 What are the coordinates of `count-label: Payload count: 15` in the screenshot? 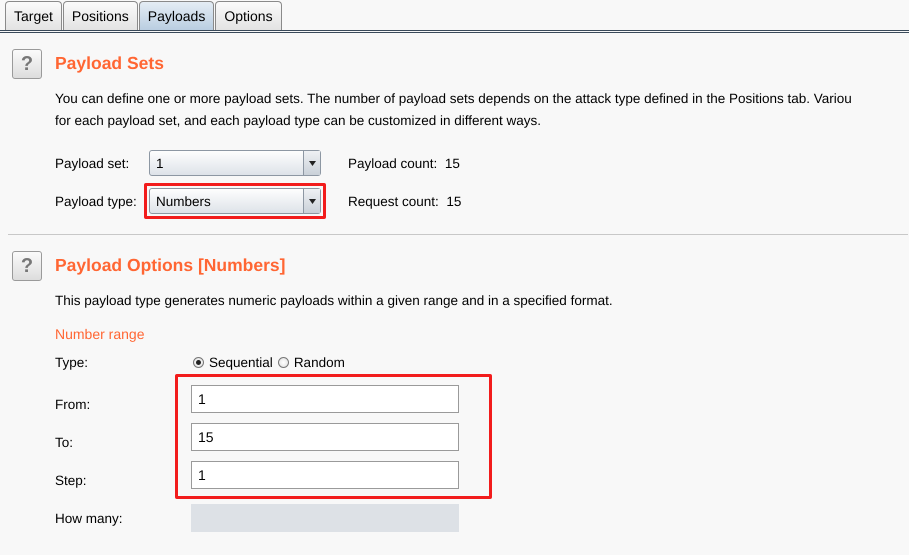 It's located at (404, 163).